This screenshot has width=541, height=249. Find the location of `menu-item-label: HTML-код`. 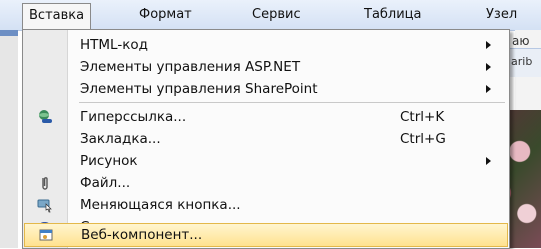

menu-item-label: HTML-код is located at coordinates (114, 45).